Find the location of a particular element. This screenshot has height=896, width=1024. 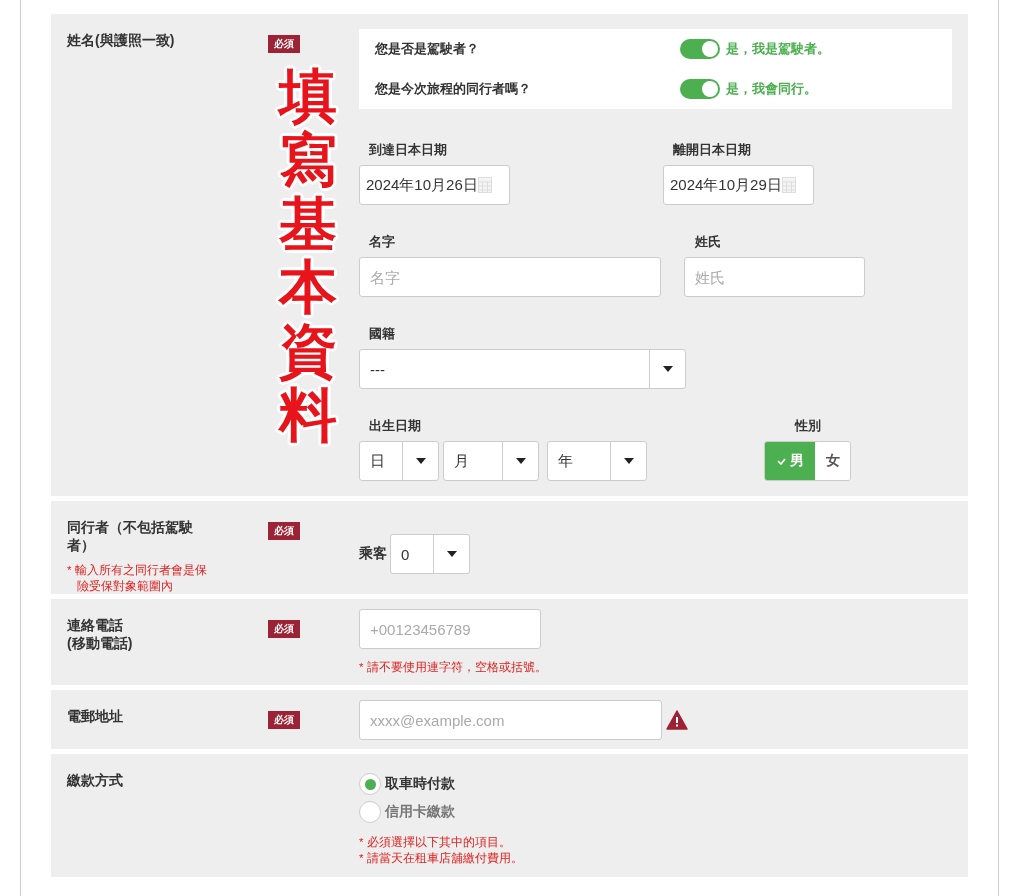

answer-text: 是，我是駕駛者。 is located at coordinates (778, 49).